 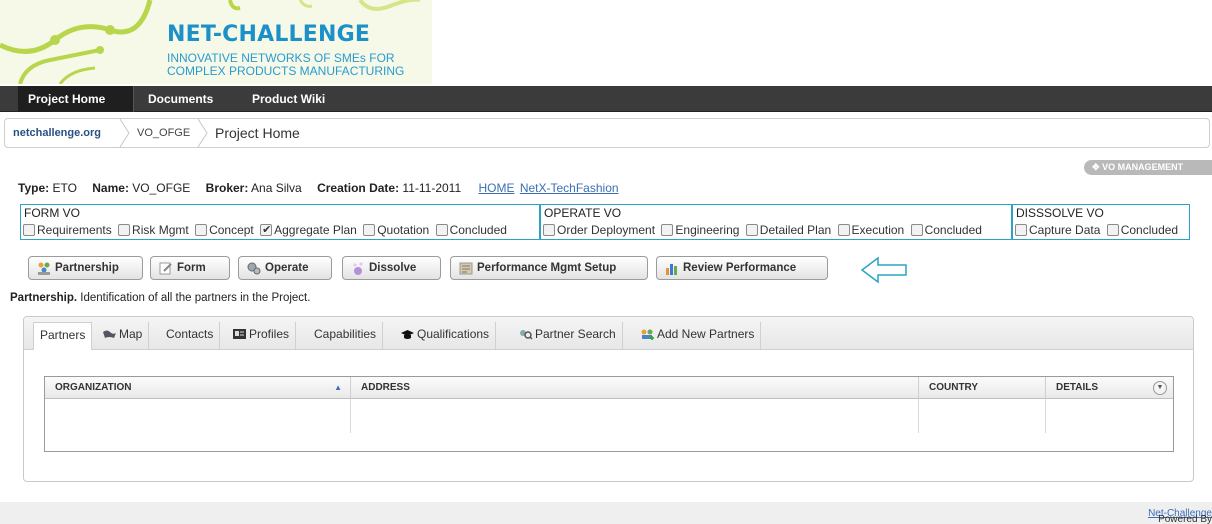 I want to click on vo-management-label: VO MANAGEMENT, so click(x=1143, y=167).